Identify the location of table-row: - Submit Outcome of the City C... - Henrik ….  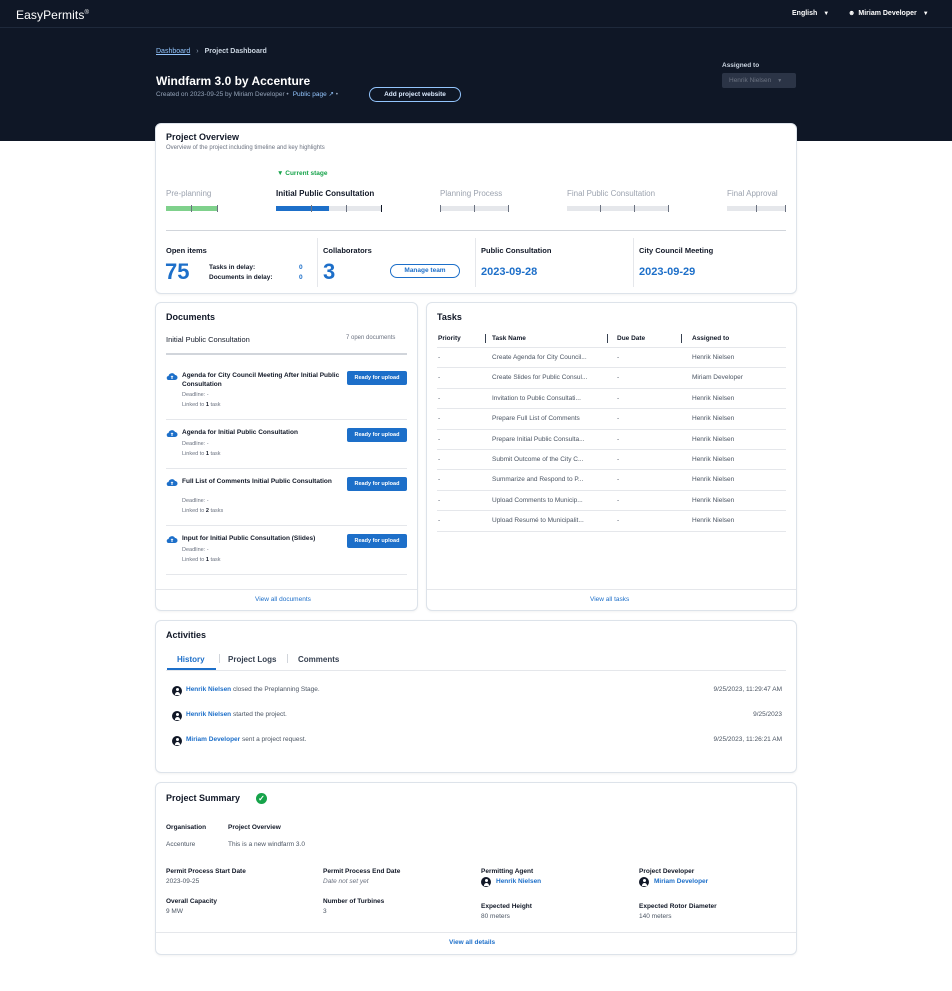
(611, 460).